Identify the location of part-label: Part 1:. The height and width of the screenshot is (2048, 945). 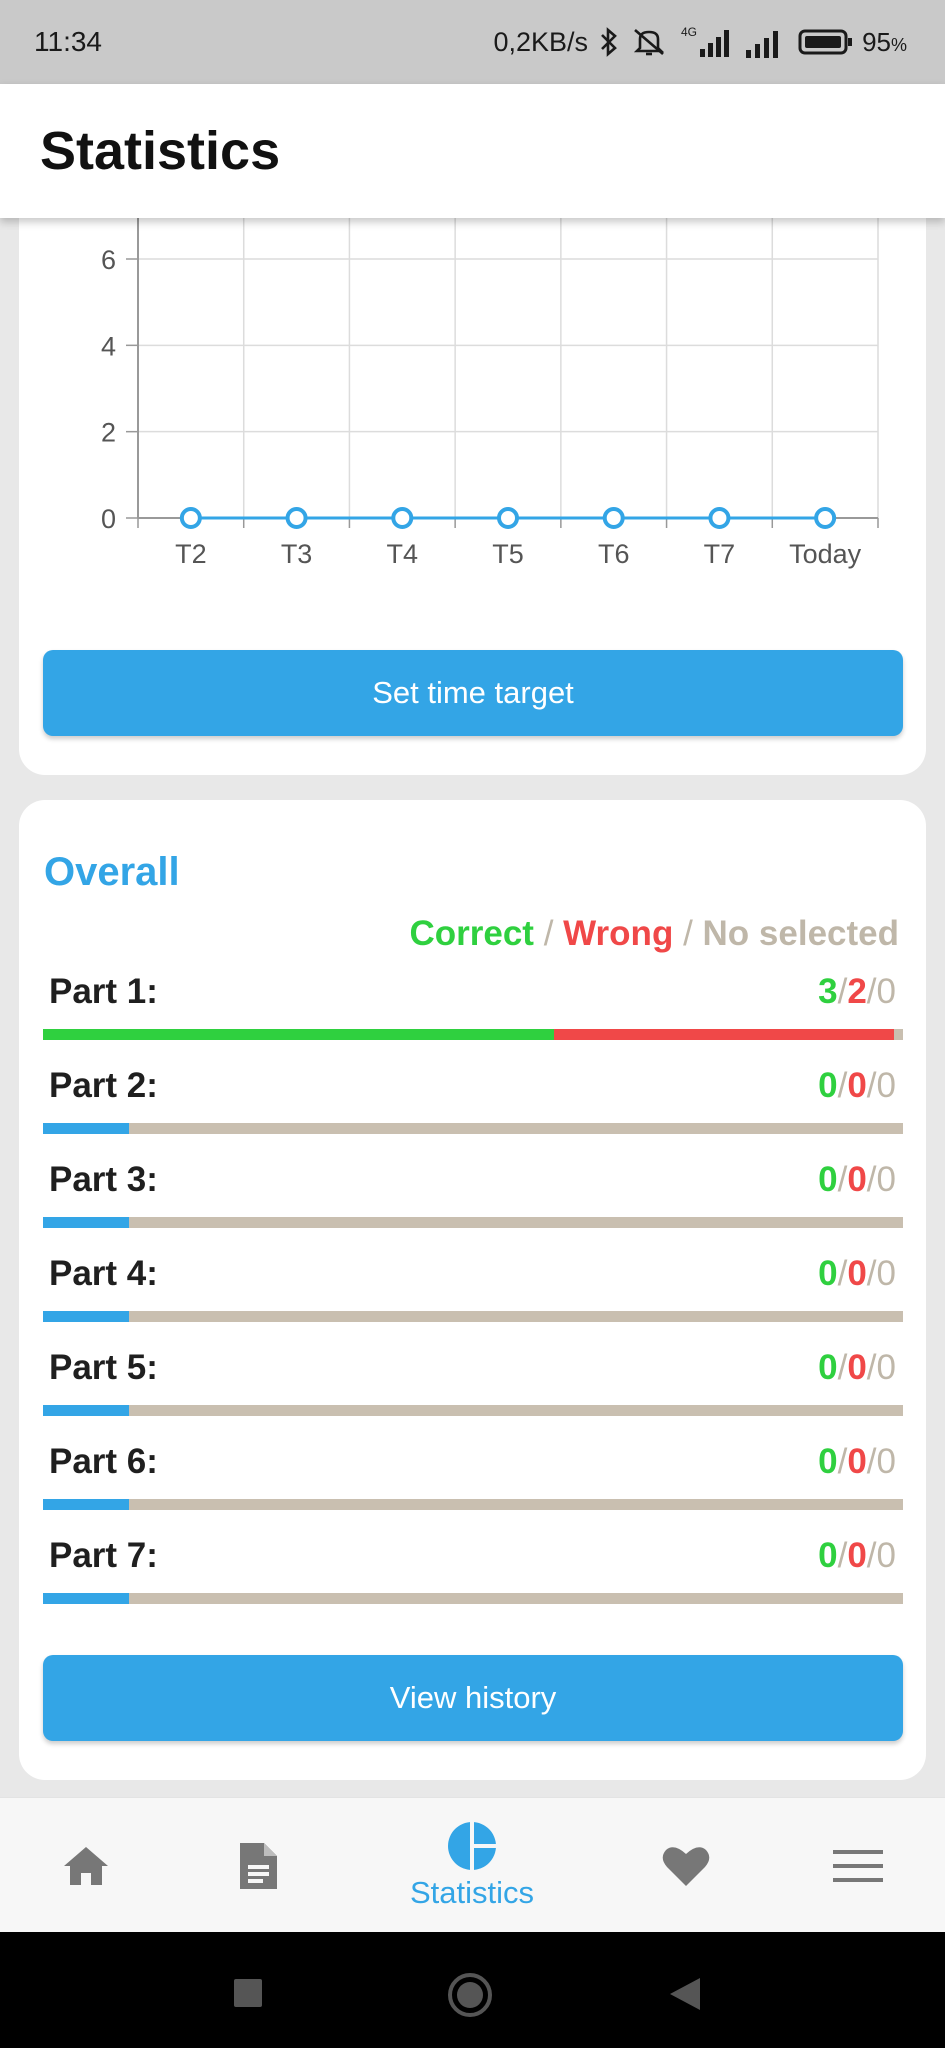
(103, 991).